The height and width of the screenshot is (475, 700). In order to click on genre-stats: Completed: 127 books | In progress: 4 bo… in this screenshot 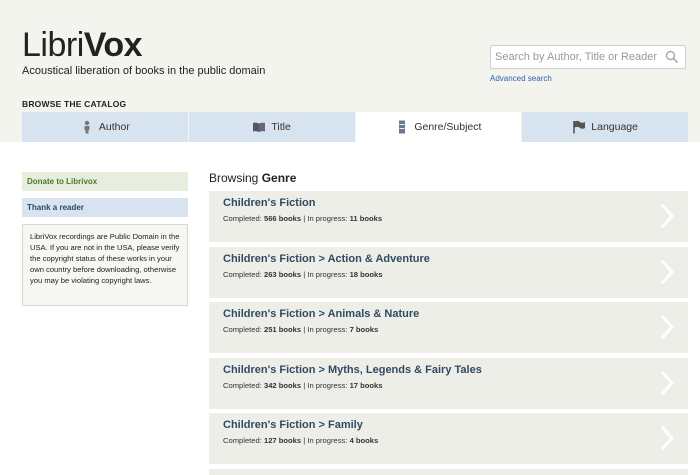, I will do `click(301, 440)`.